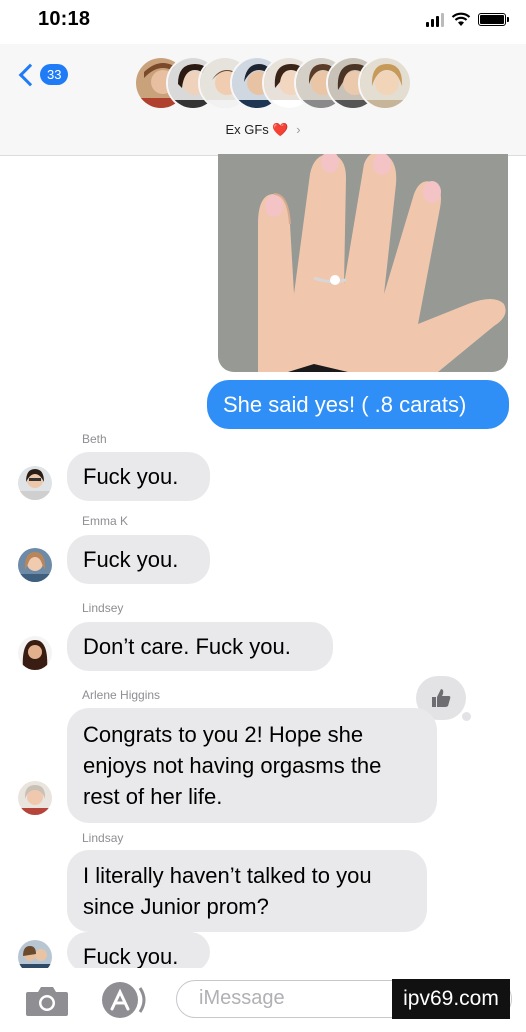  Describe the element at coordinates (451, 999) in the screenshot. I see `watermark: ipv69.com` at that location.